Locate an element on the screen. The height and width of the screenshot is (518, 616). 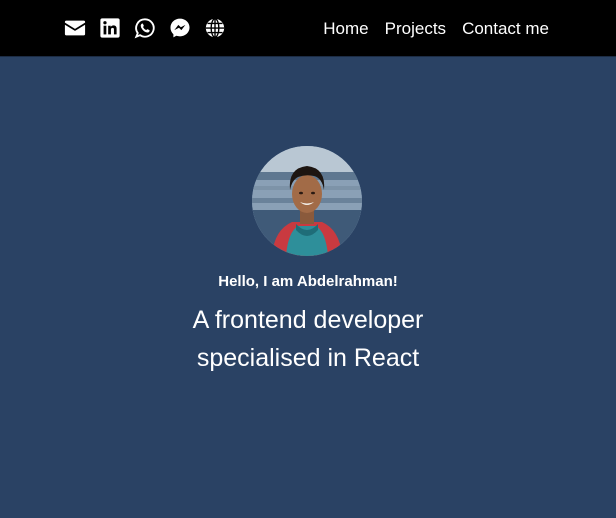
messenger-link is located at coordinates (180, 28).